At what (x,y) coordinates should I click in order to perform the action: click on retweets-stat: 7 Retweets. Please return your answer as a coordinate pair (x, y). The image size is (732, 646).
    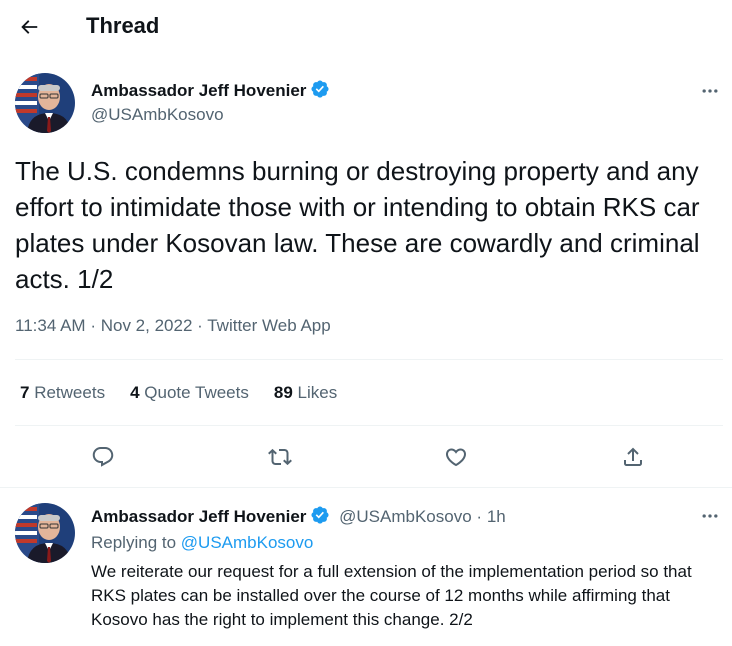
    Looking at the image, I should click on (62, 393).